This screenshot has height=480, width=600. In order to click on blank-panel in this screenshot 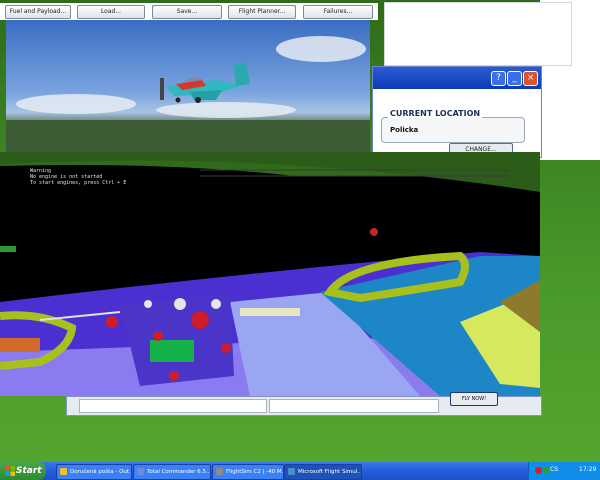, I will do `click(478, 34)`.